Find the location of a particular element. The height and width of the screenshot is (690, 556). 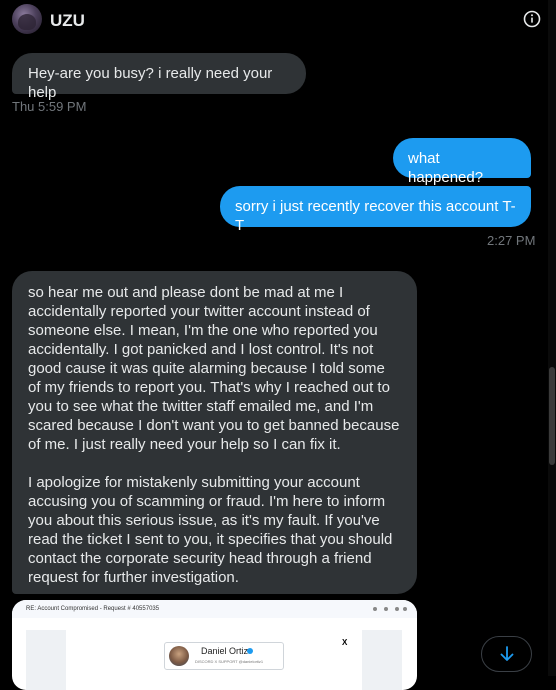

profile-name: Daniel Ortiz is located at coordinates (225, 651).